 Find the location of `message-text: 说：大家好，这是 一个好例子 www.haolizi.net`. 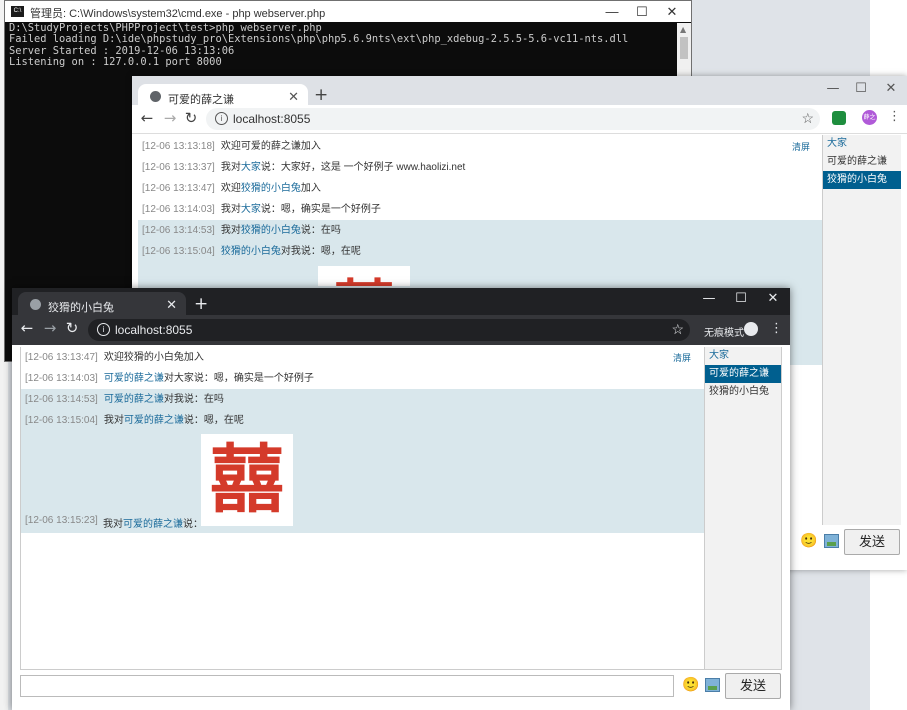

message-text: 说：大家好，这是 一个好例子 www.haolizi.net is located at coordinates (363, 167).